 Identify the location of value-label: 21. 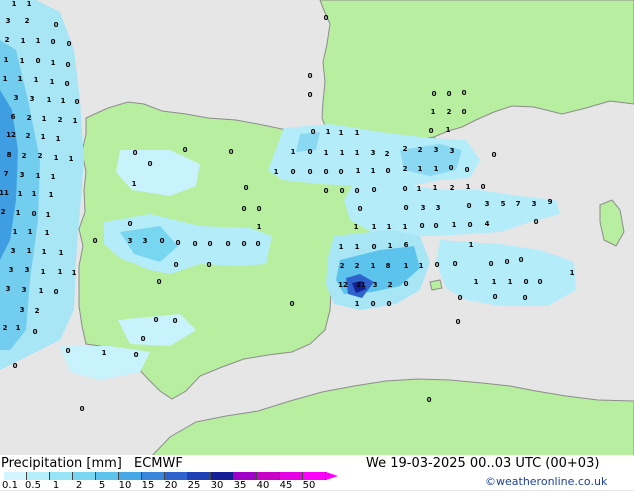
(361, 285).